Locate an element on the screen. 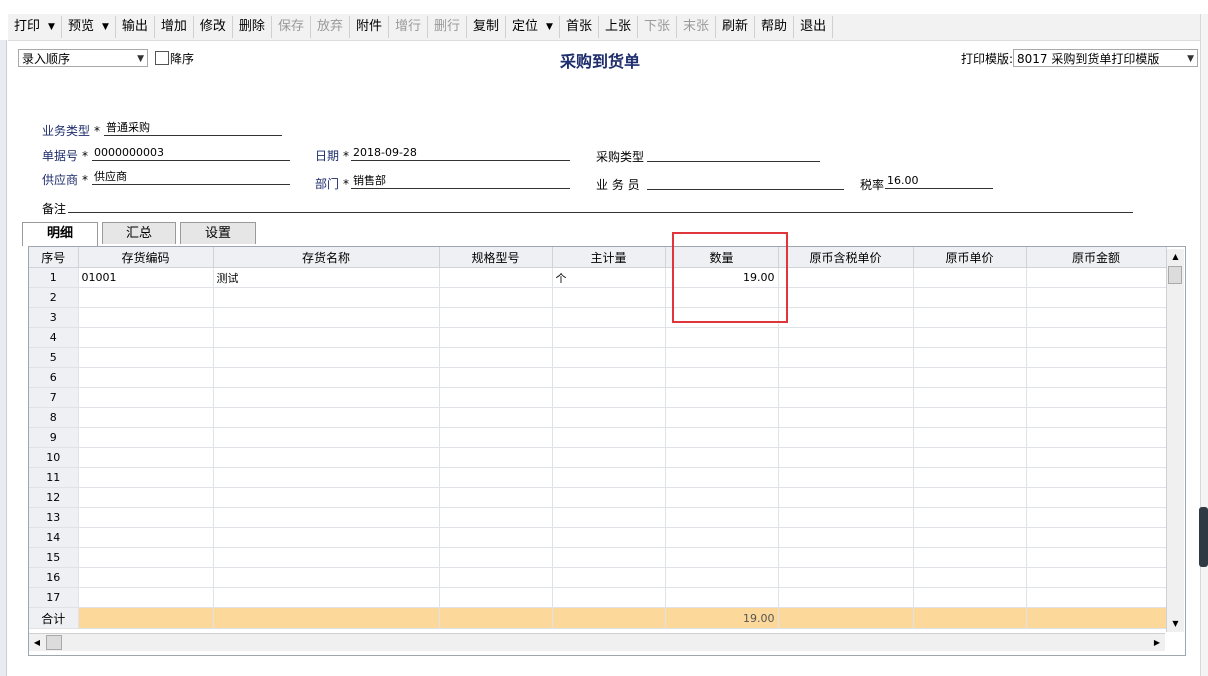  table-row: 5 is located at coordinates (598, 357).